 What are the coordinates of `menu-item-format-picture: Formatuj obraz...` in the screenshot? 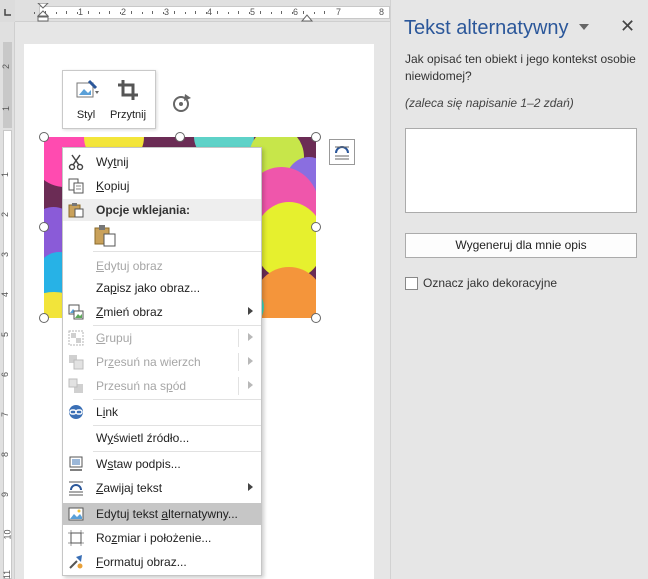 It's located at (162, 562).